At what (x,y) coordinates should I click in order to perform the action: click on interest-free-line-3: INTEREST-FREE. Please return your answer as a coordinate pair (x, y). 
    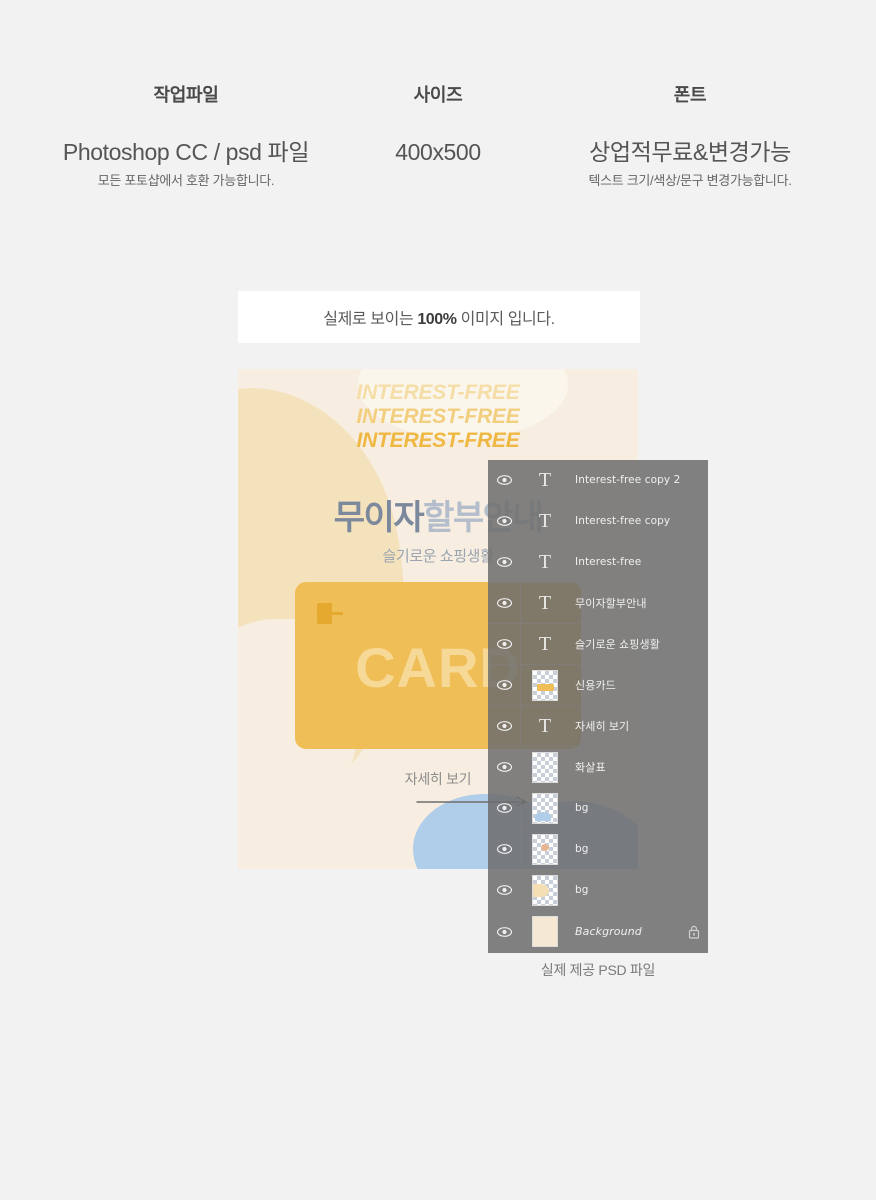
    Looking at the image, I should click on (438, 440).